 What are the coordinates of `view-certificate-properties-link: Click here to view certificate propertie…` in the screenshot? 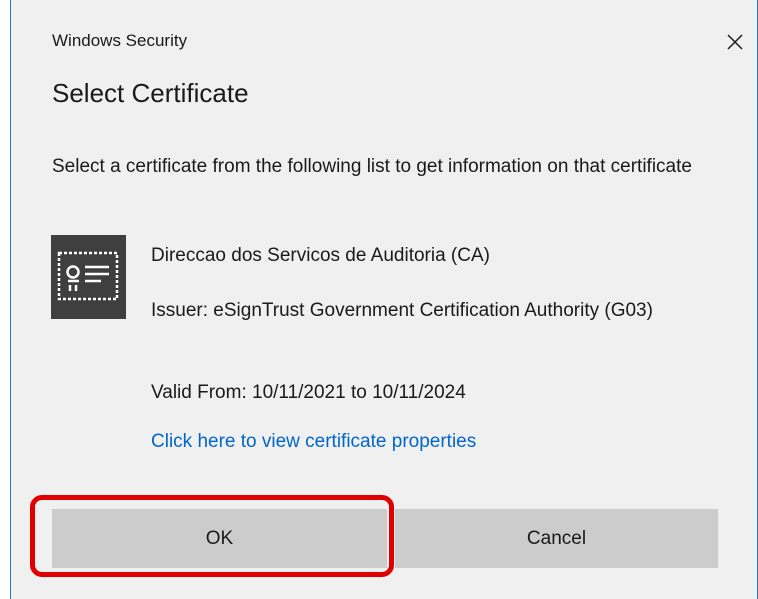 It's located at (313, 442).